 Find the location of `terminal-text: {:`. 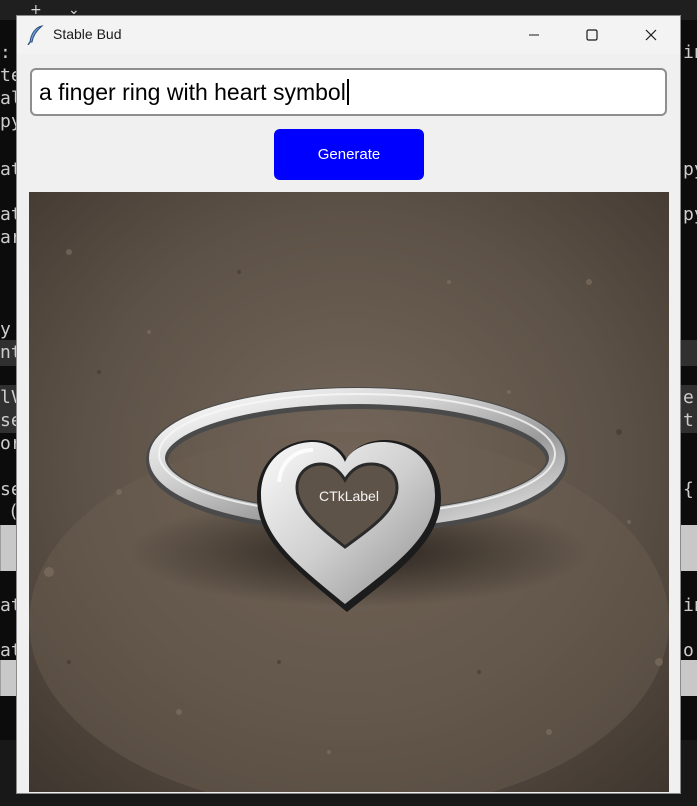

terminal-text: {: is located at coordinates (690, 489).